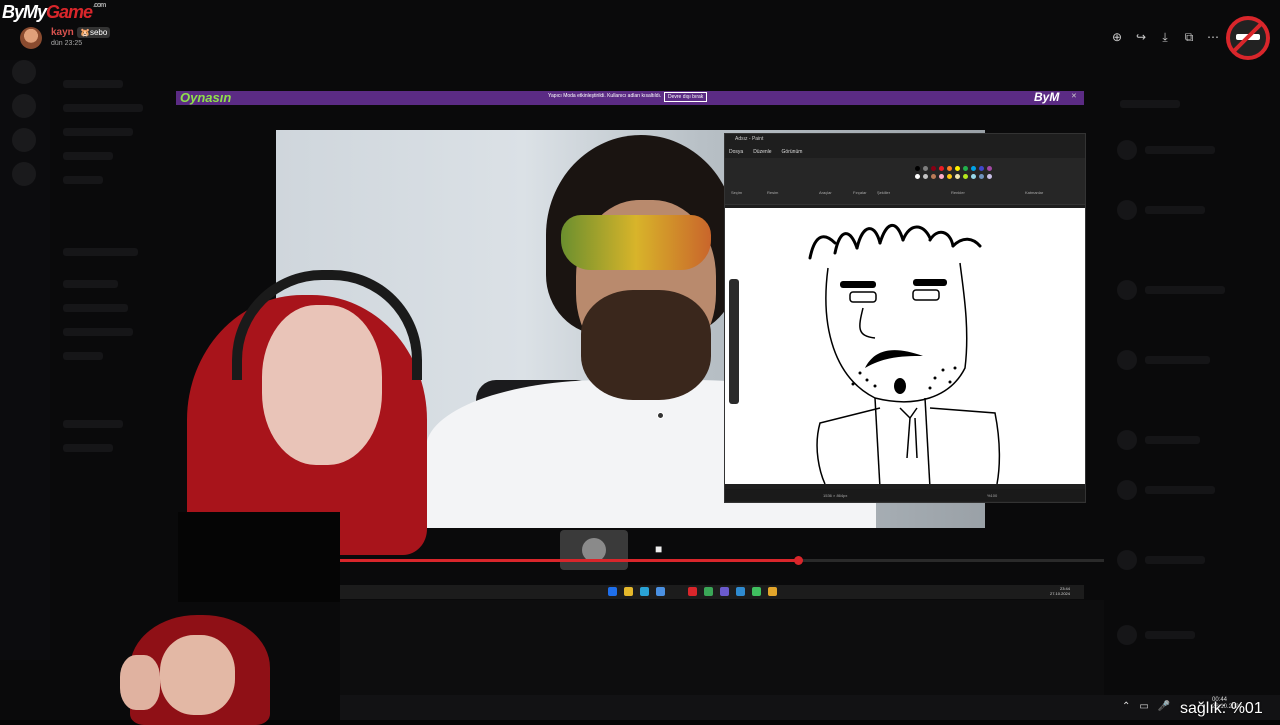 The width and height of the screenshot is (1280, 725). I want to click on image-viewer-toolbar: ⊕ ↪ ⤓ ⧉ ⋯, so click(1166, 37).